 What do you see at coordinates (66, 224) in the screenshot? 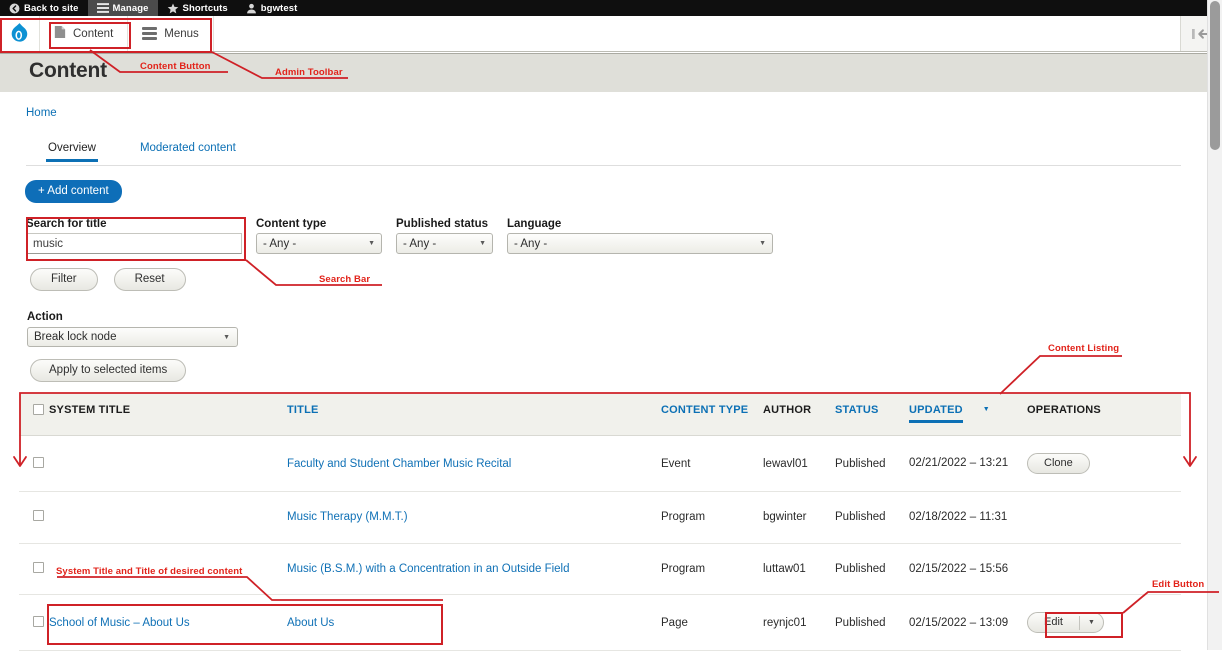
I see `search-for-title-label: Search for title` at bounding box center [66, 224].